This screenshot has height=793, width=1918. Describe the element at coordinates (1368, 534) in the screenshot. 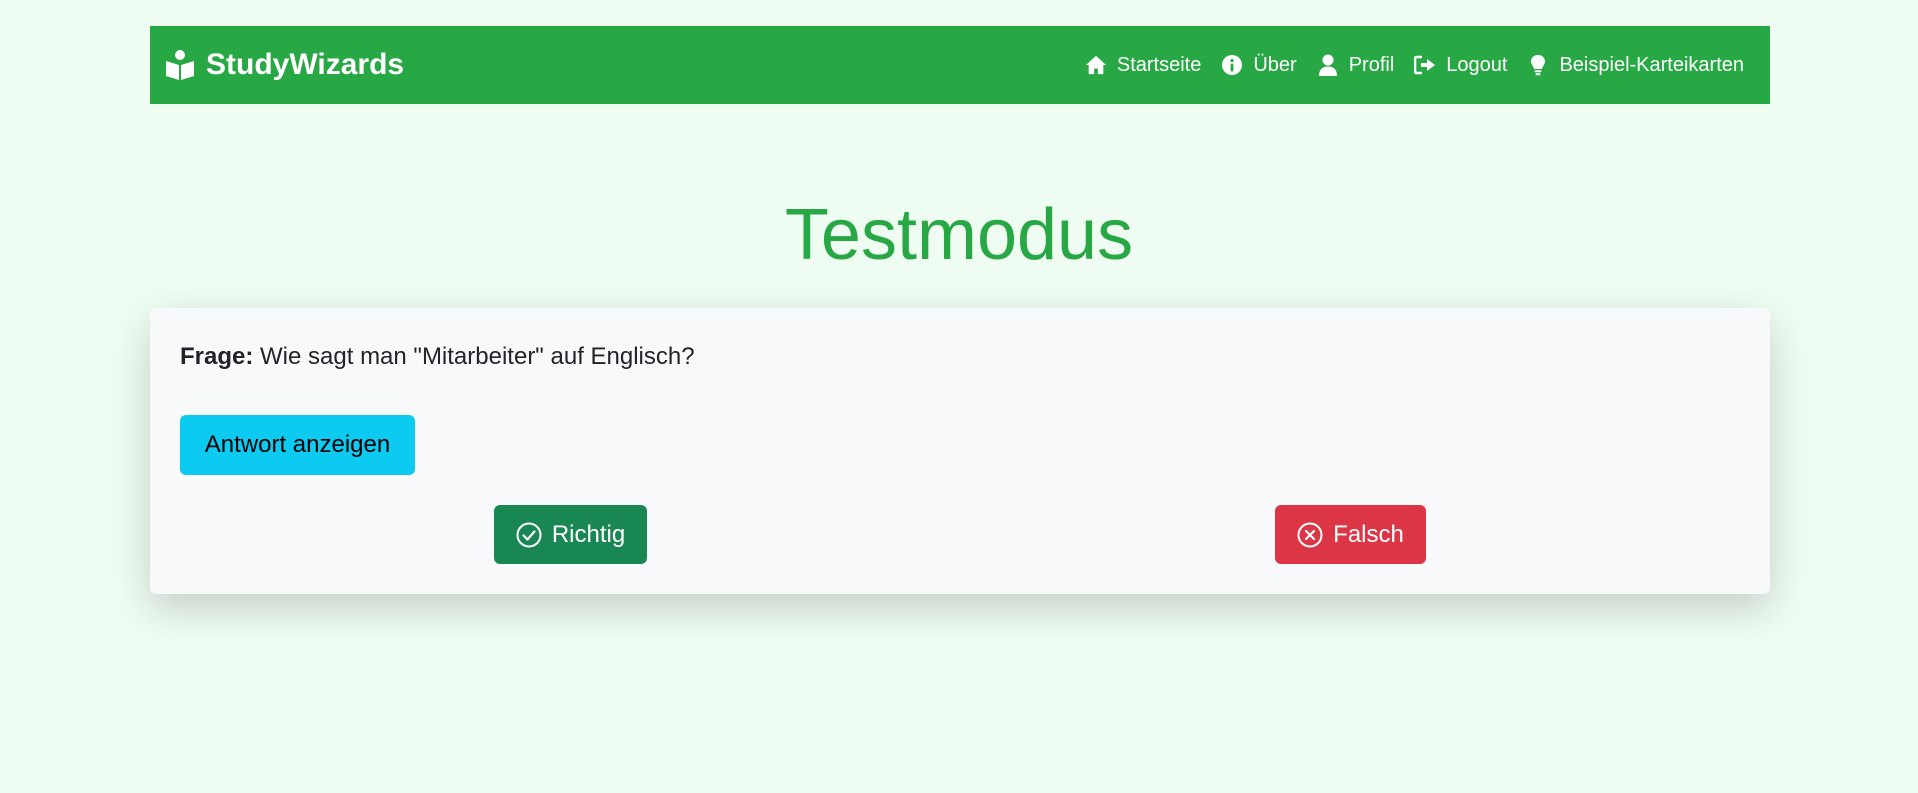

I see `wrong-button-label: Falsch` at that location.